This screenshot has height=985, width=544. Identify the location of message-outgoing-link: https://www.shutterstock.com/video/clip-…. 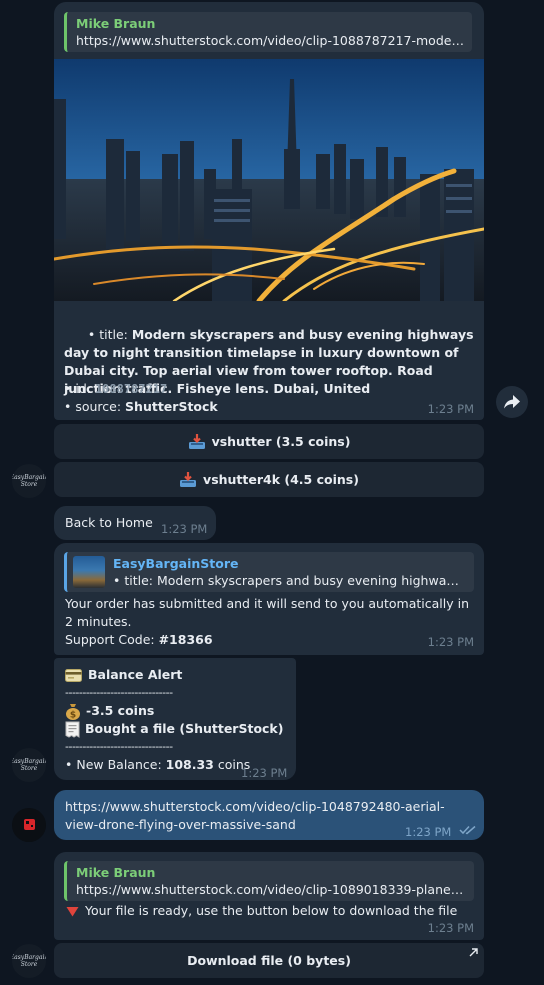
(269, 815).